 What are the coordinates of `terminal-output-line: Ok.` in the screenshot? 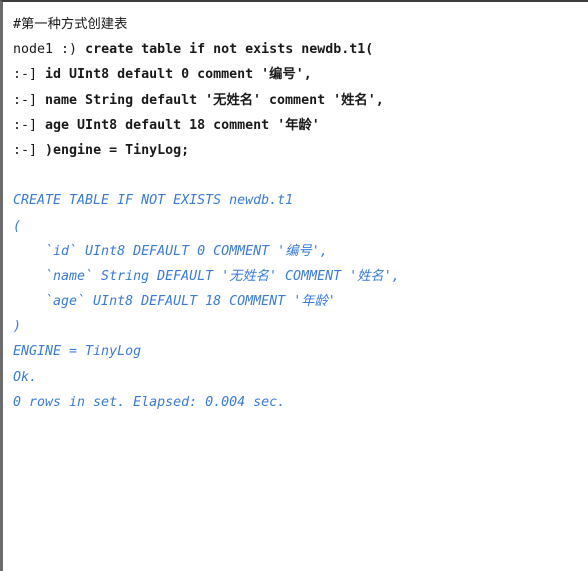 It's located at (25, 377).